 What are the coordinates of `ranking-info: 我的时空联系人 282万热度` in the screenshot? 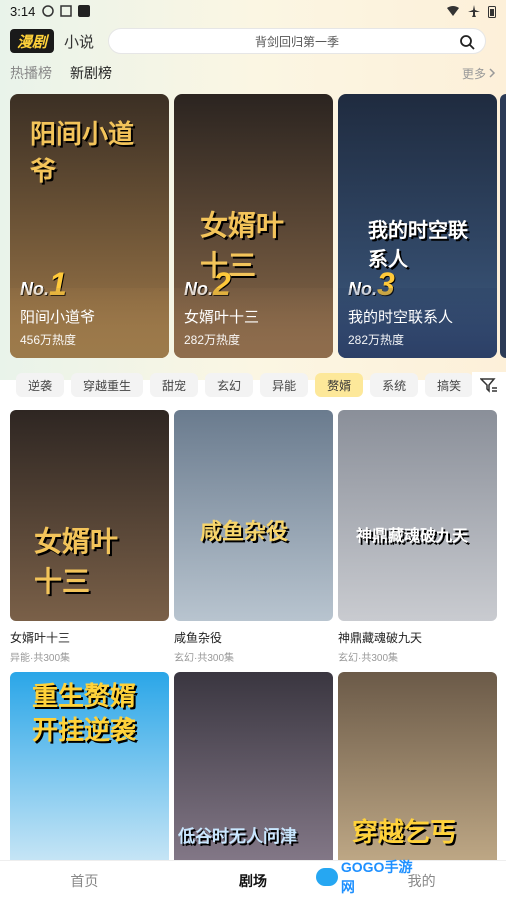 It's located at (417, 323).